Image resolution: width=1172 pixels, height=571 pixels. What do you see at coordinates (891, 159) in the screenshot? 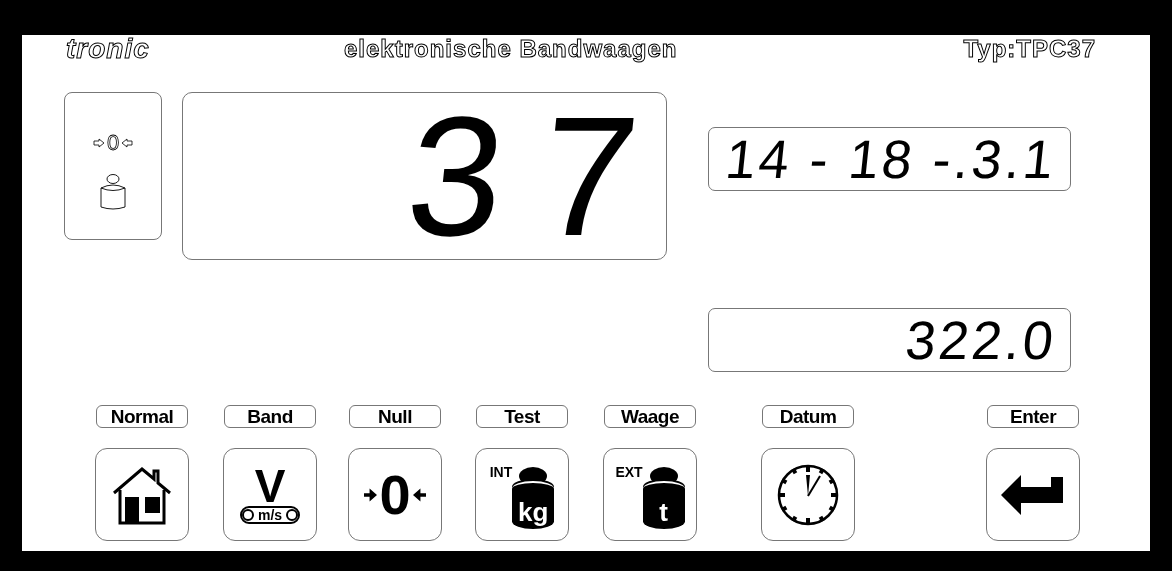
I see `info-reading: 14 - 18 -.3.1` at bounding box center [891, 159].